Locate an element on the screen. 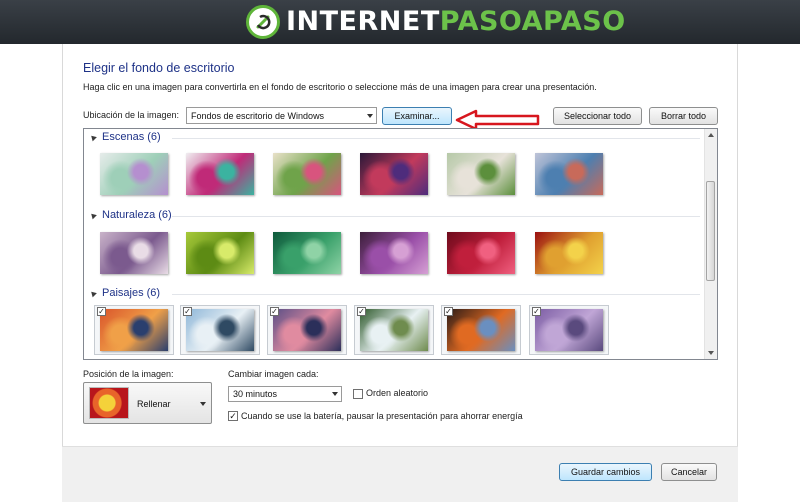 The image size is (800, 502). location-select: Fondos de escritorio de Windows is located at coordinates (281, 115).